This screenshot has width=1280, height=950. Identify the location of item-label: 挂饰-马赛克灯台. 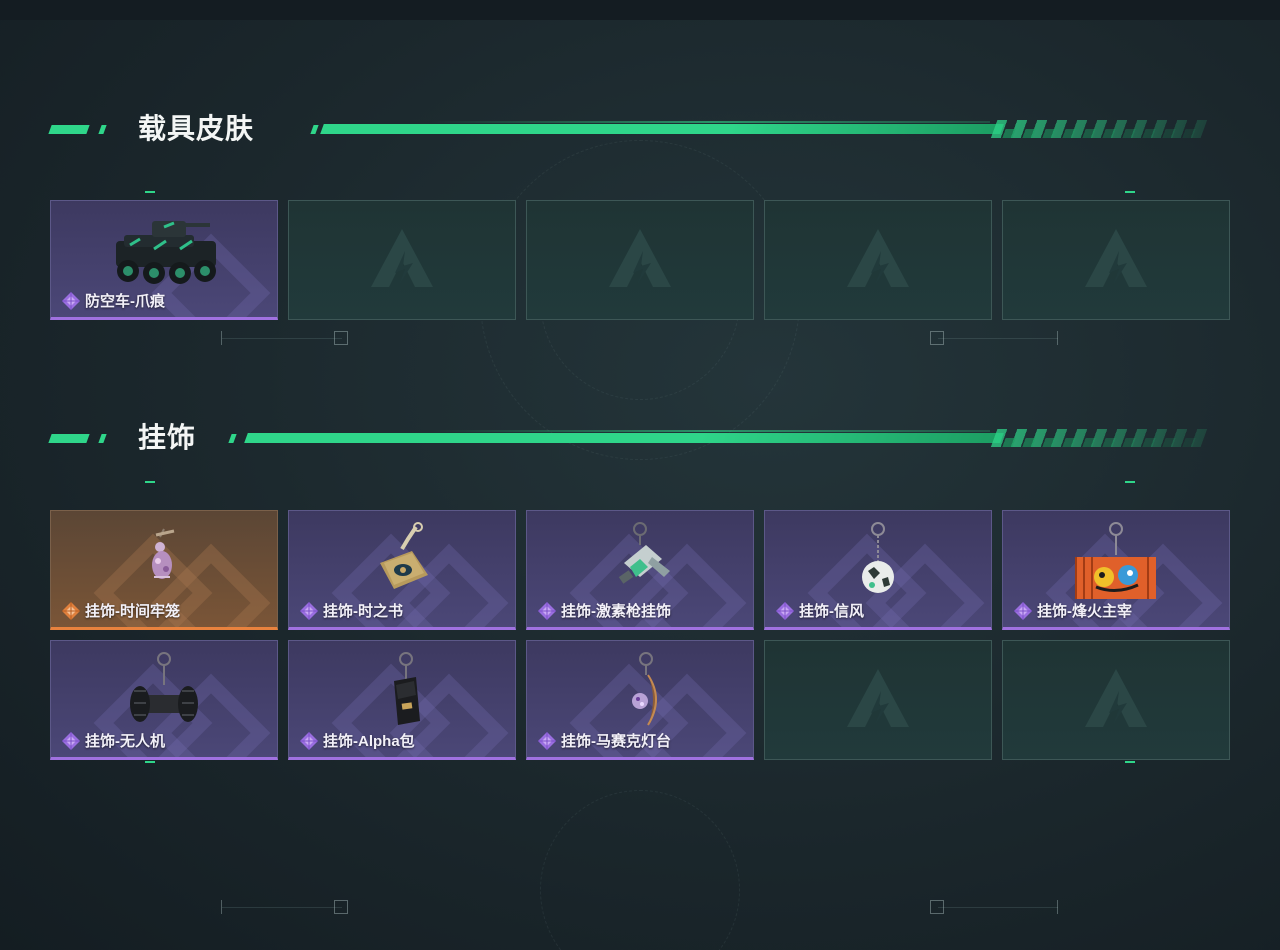
(604, 740).